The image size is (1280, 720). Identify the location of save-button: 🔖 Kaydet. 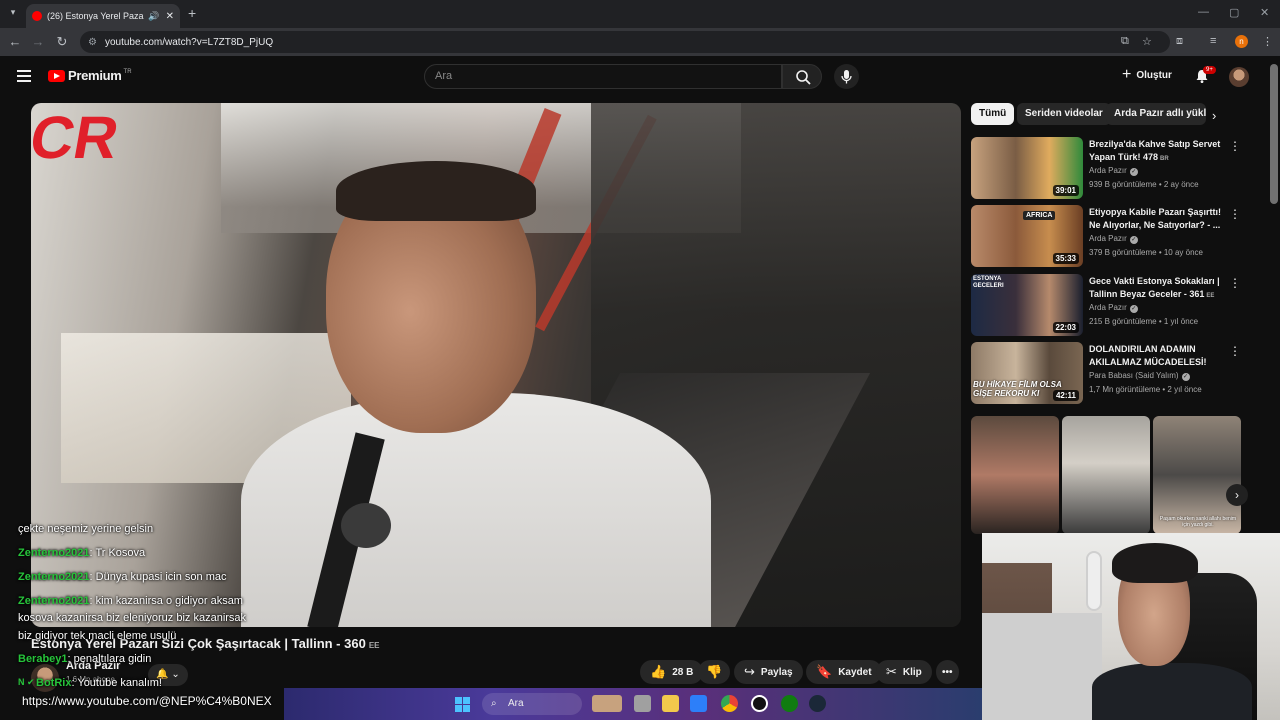
(844, 672).